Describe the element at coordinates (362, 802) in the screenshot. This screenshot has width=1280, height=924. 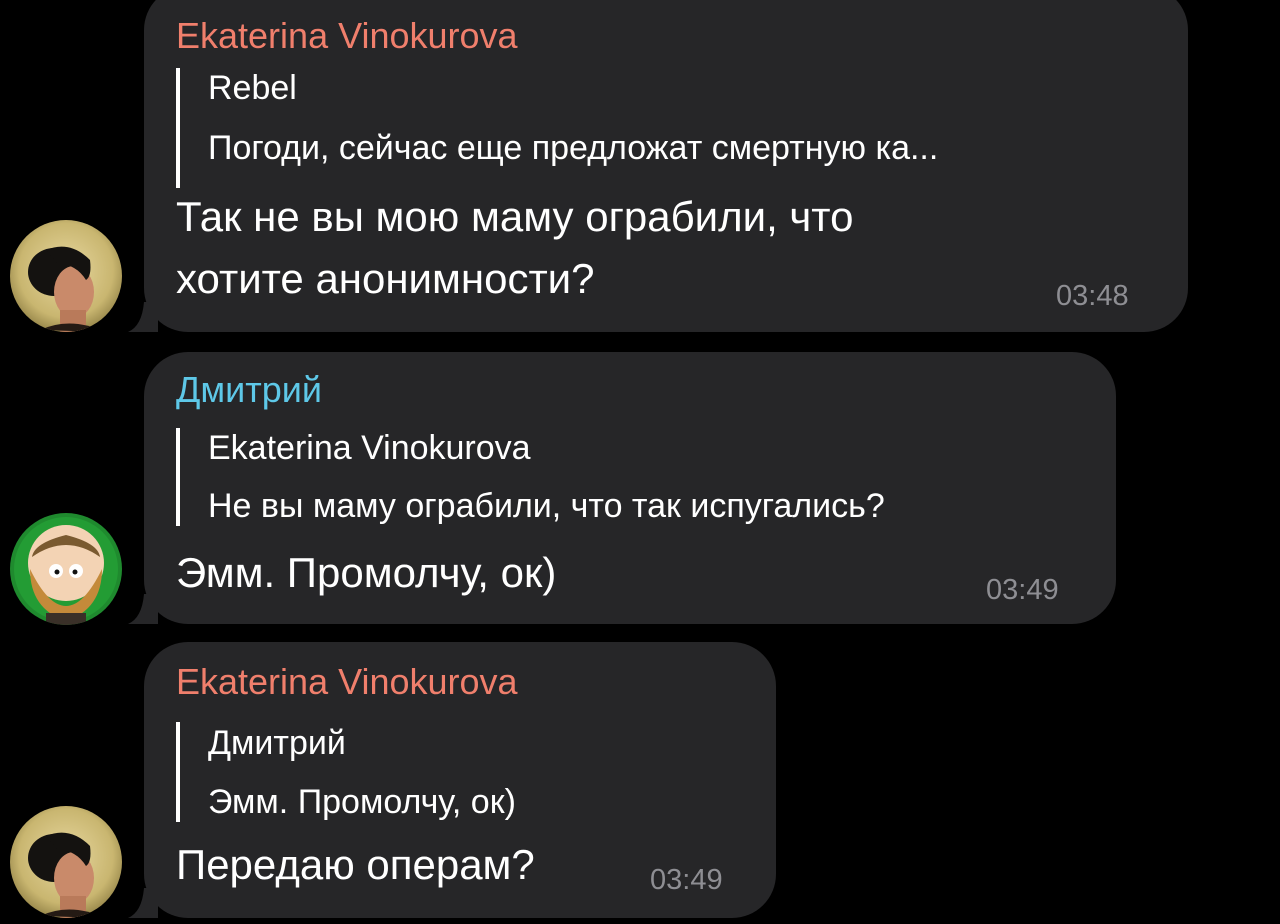
I see `reply-snippet: Эмм. Промолчу, ок)` at that location.